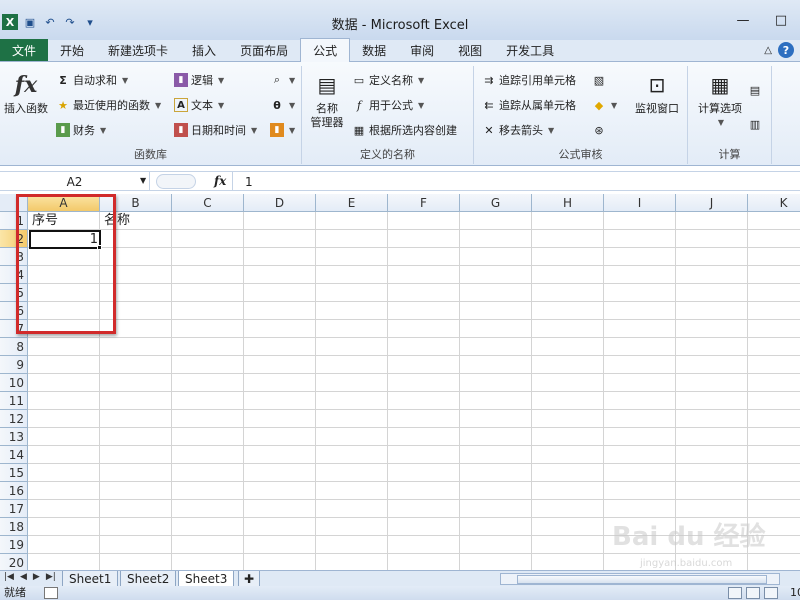 Image resolution: width=800 pixels, height=600 pixels. I want to click on datetime-button: ▮ 日期和时间 ▼, so click(215, 130).